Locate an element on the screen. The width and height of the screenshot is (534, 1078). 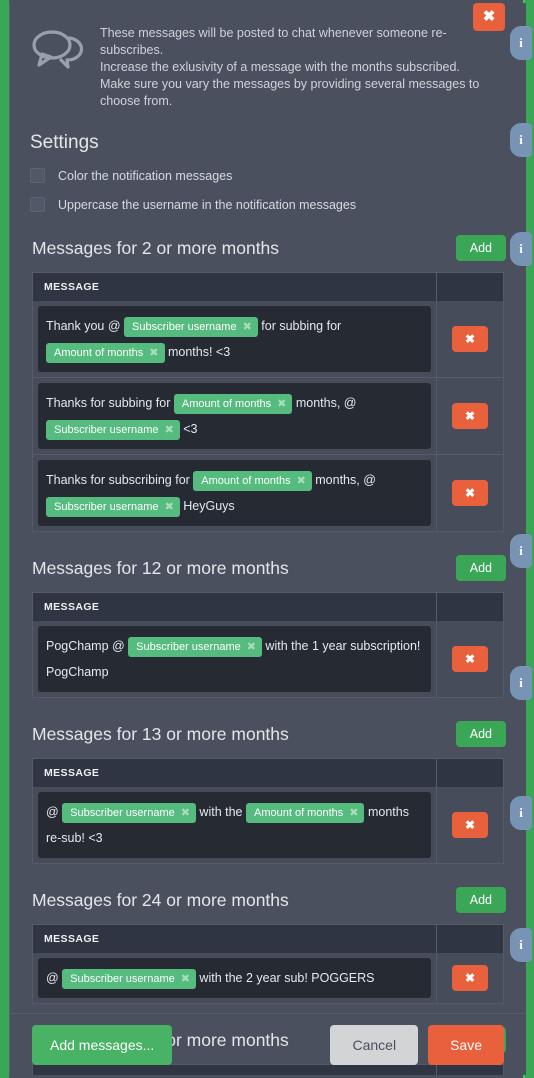
page-edge-left is located at coordinates (4, 539).